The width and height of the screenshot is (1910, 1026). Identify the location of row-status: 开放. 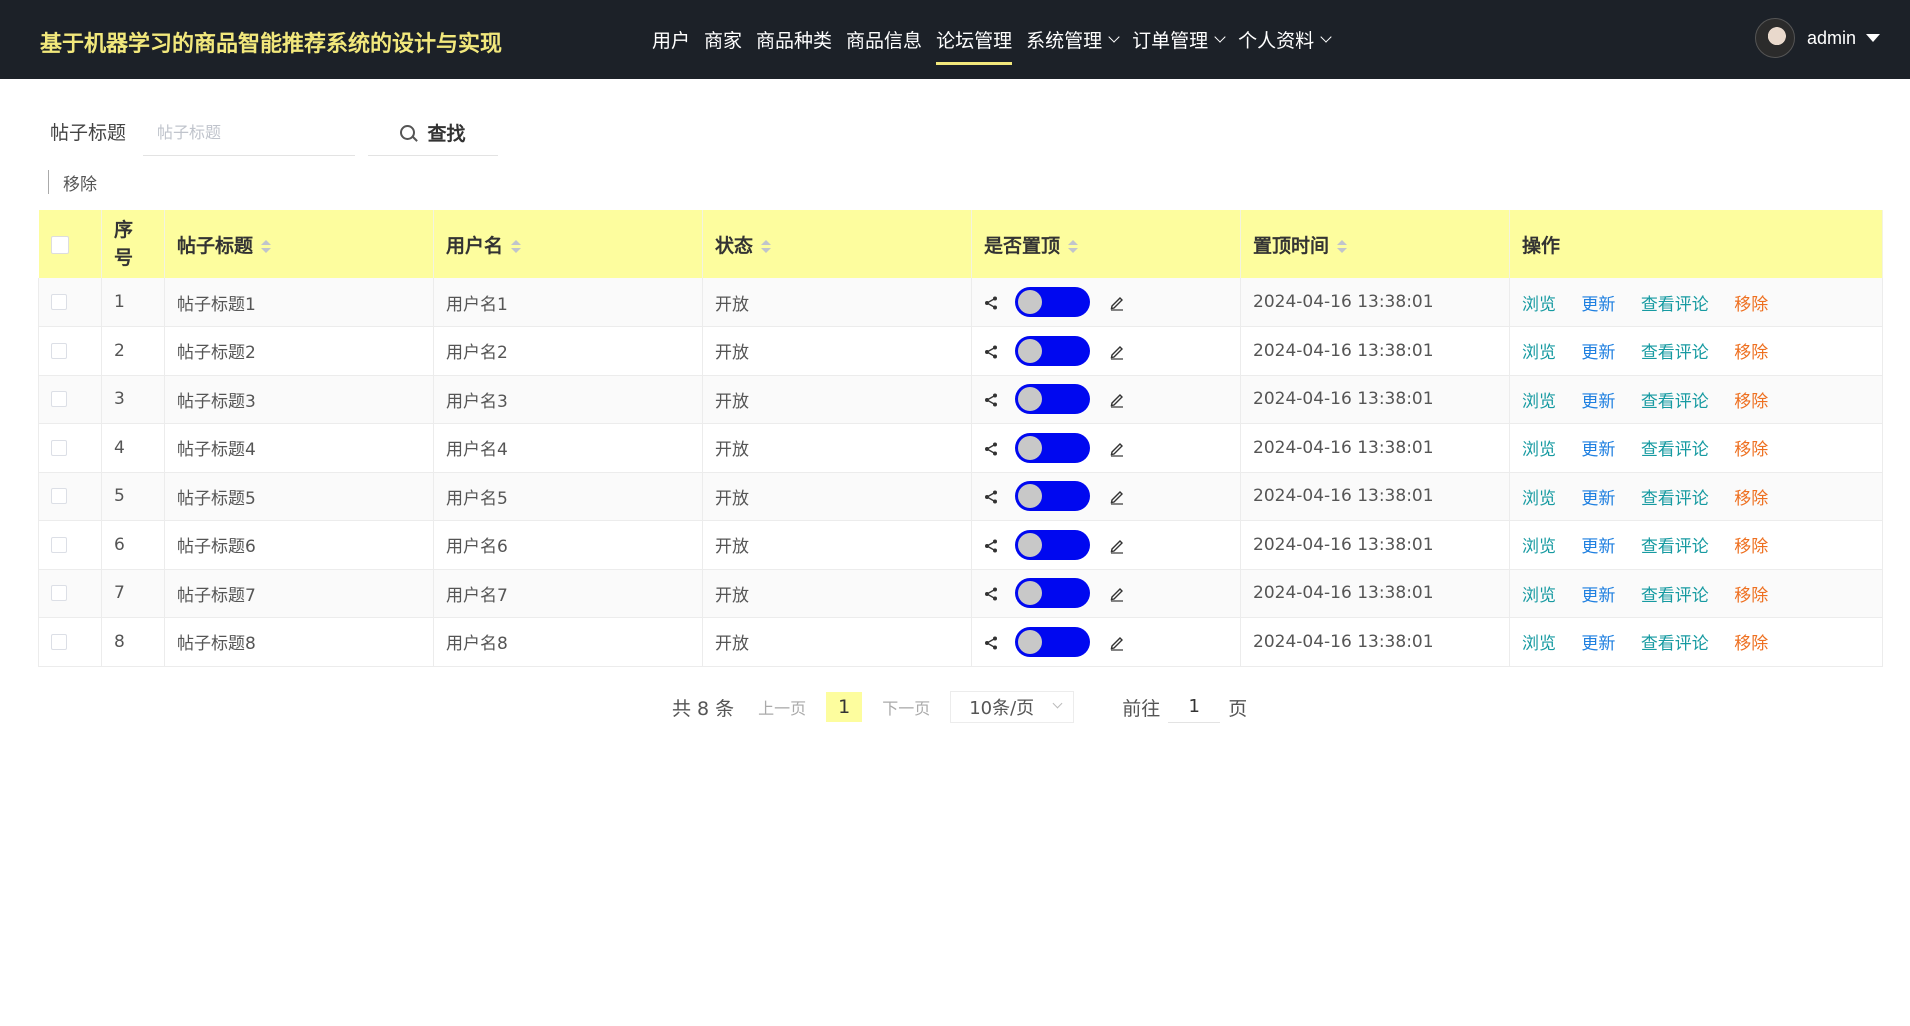
(837, 642).